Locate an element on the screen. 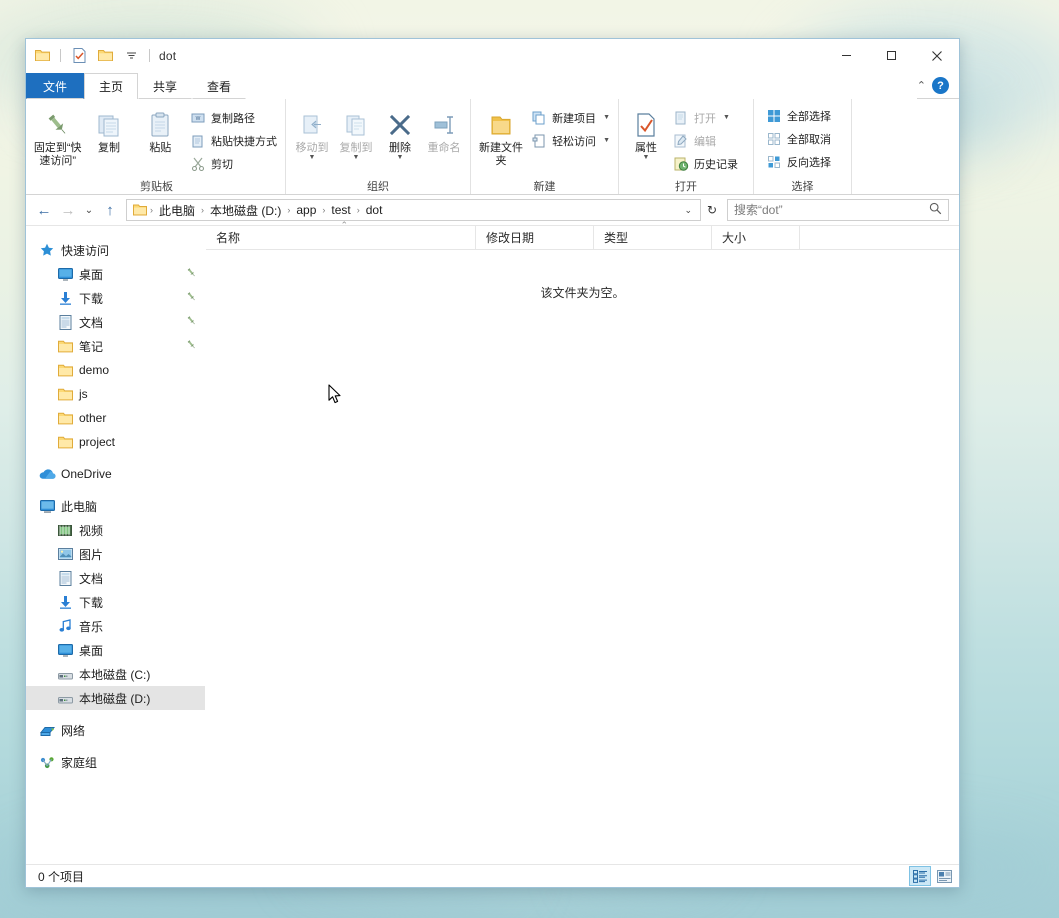 This screenshot has width=1059, height=918. nav-item-视频: 视频 is located at coordinates (115, 530).